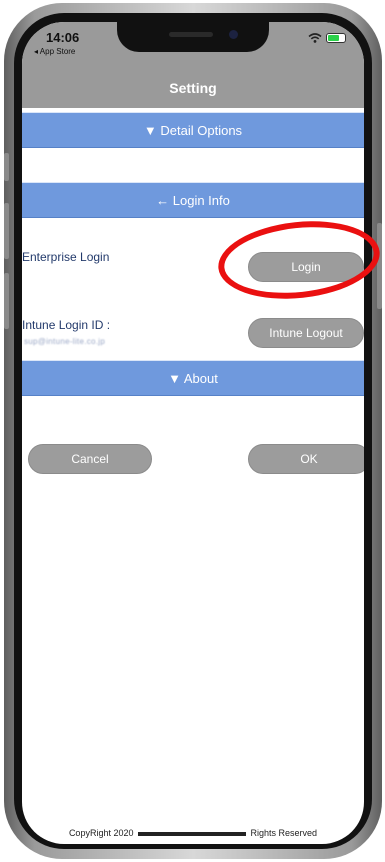  I want to click on about-label: ▼ About, so click(193, 378).